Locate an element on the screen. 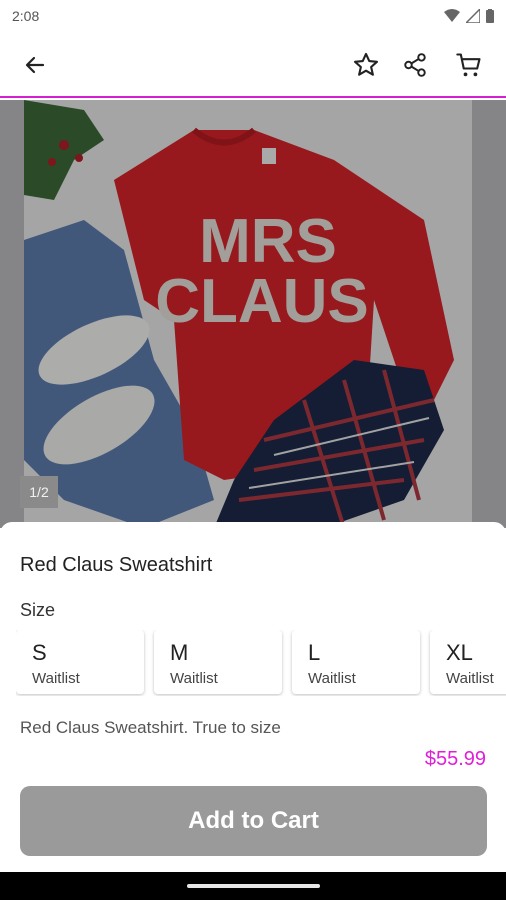 The width and height of the screenshot is (506, 900). size-option-xl: XL Waitlist is located at coordinates (468, 662).